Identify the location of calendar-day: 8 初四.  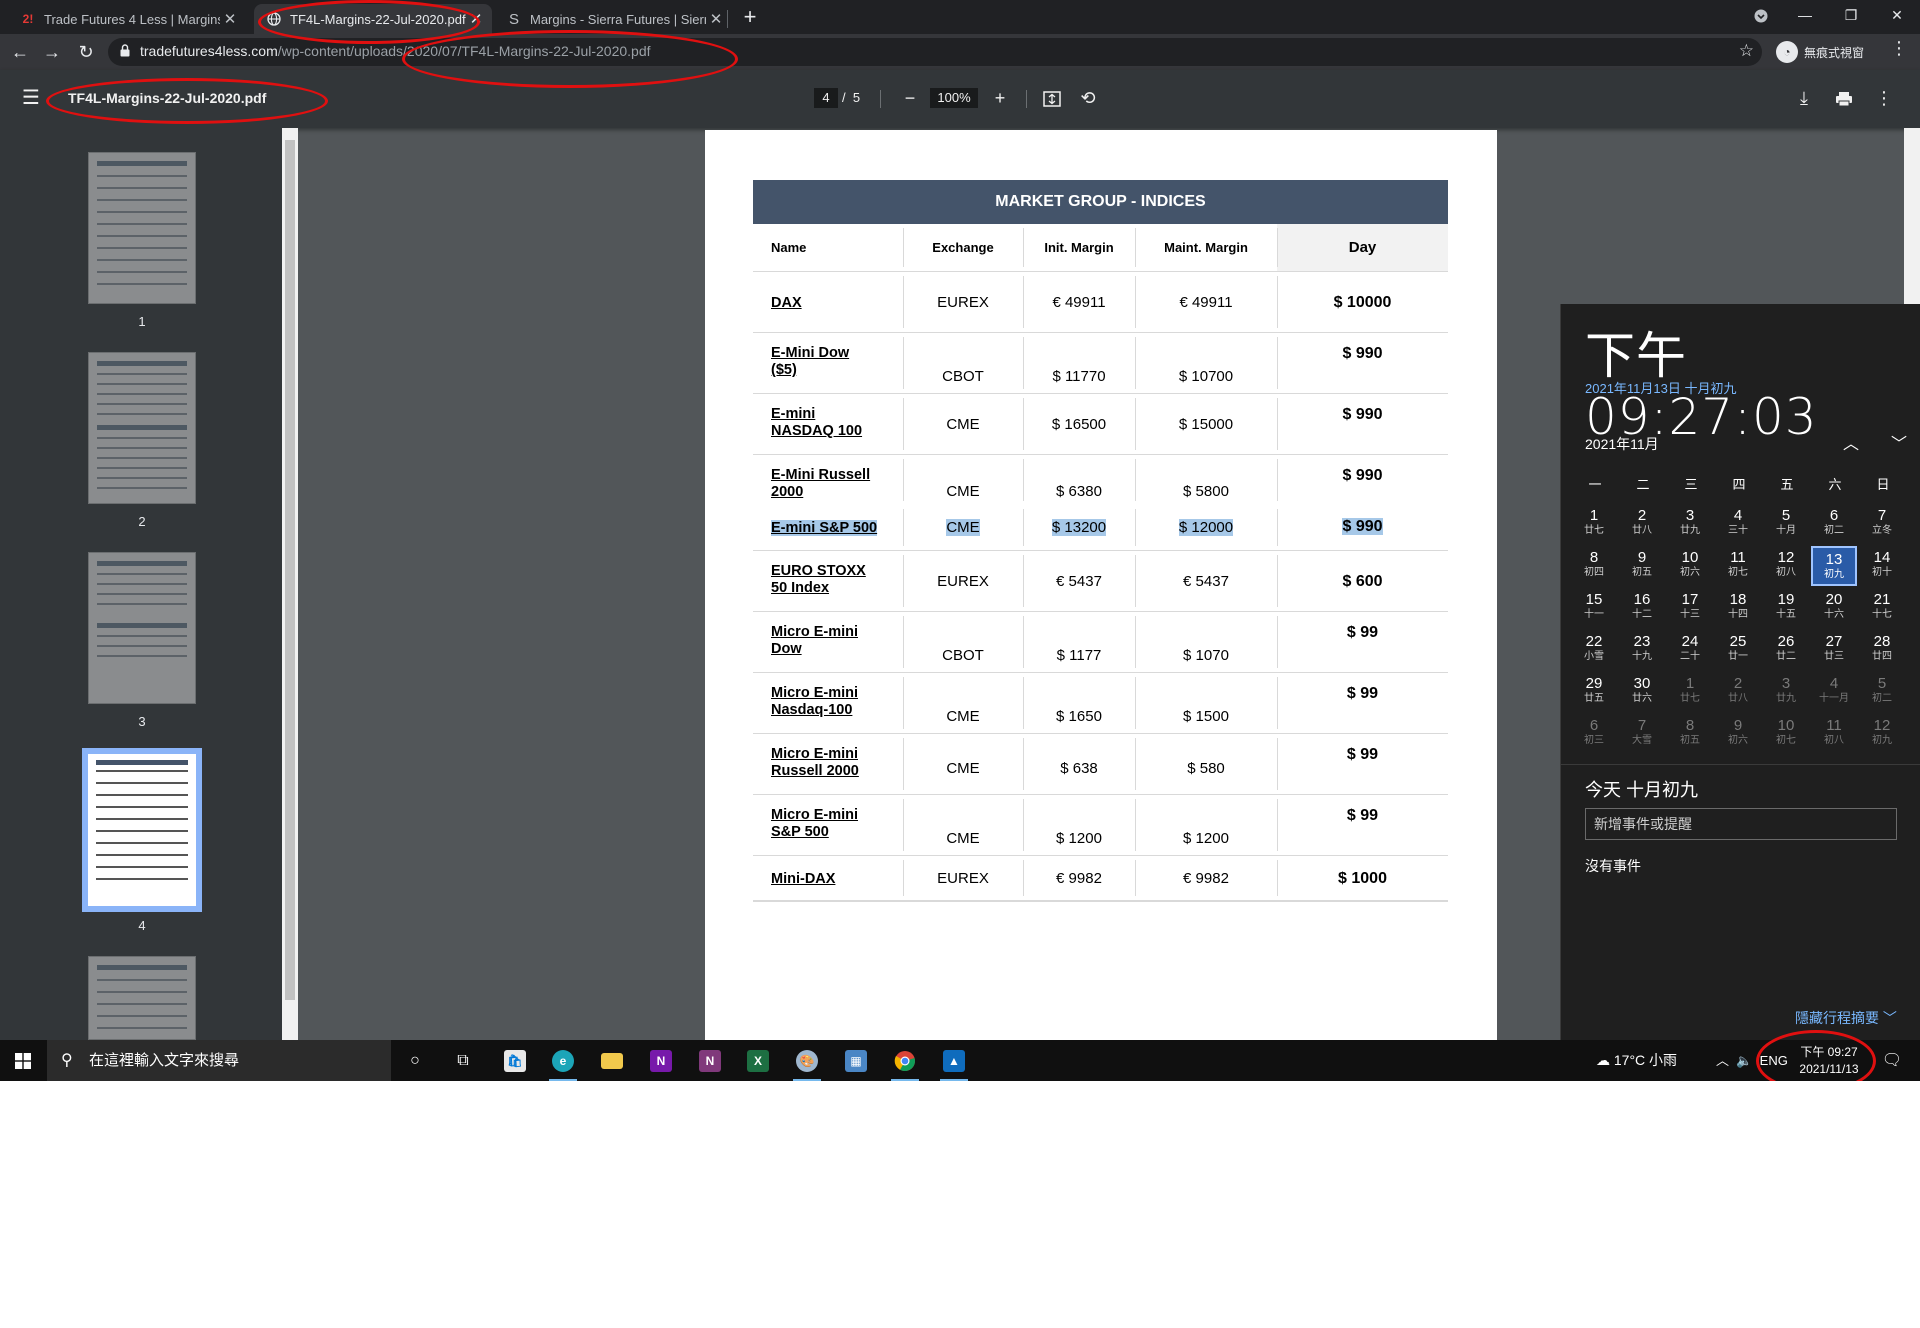
(1594, 566).